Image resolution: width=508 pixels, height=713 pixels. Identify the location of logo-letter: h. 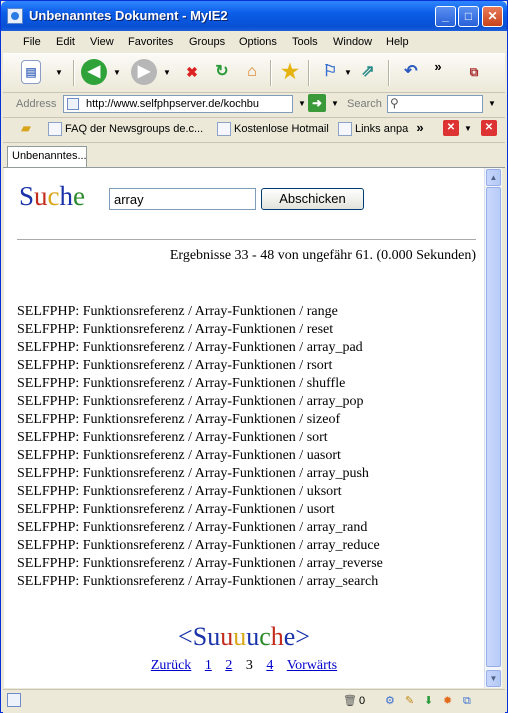
(66, 196).